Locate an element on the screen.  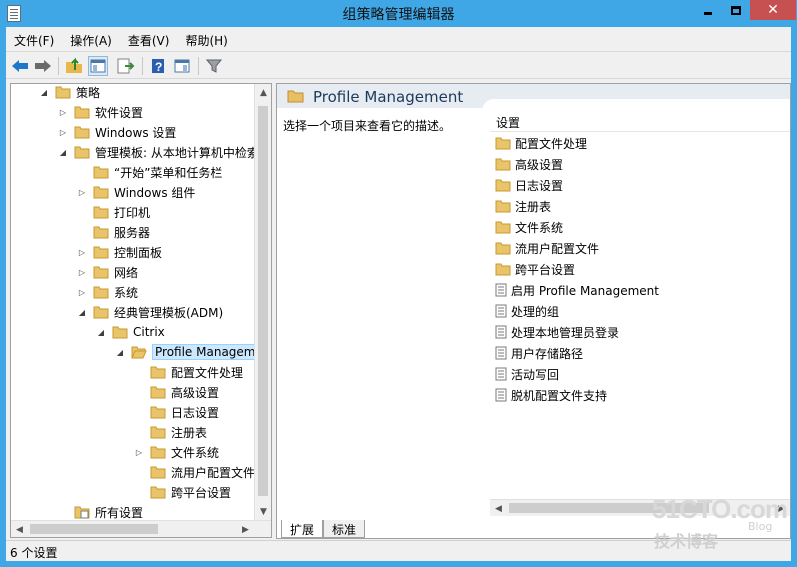
list-item: 处理的组 is located at coordinates (527, 311).